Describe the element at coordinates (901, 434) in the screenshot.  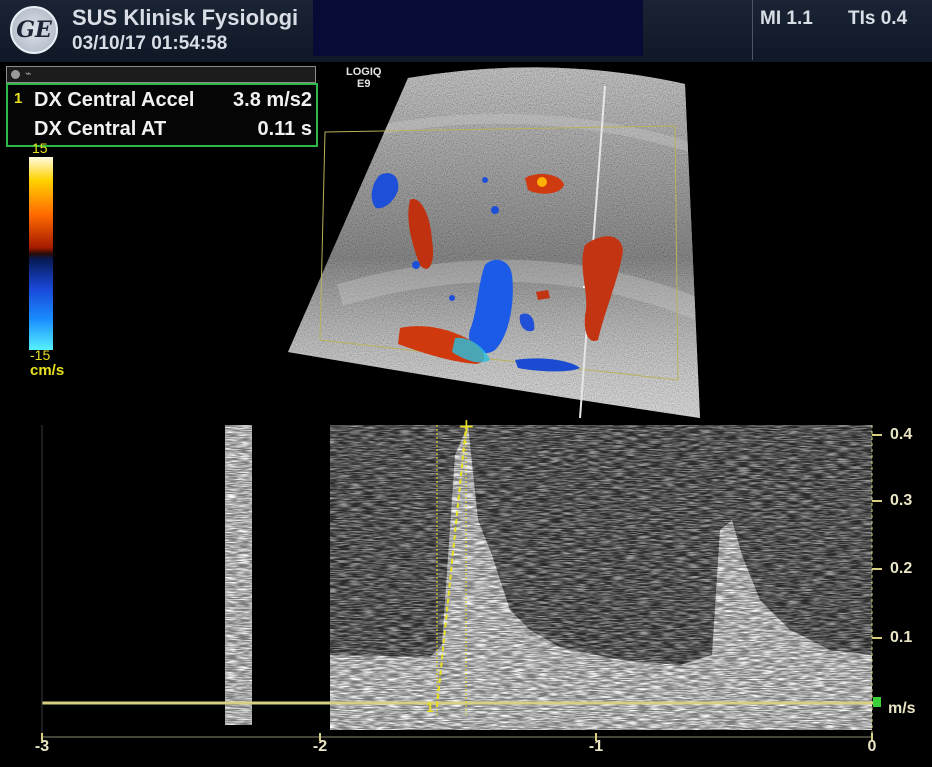
I see `velocity-tick: 0.4` at that location.